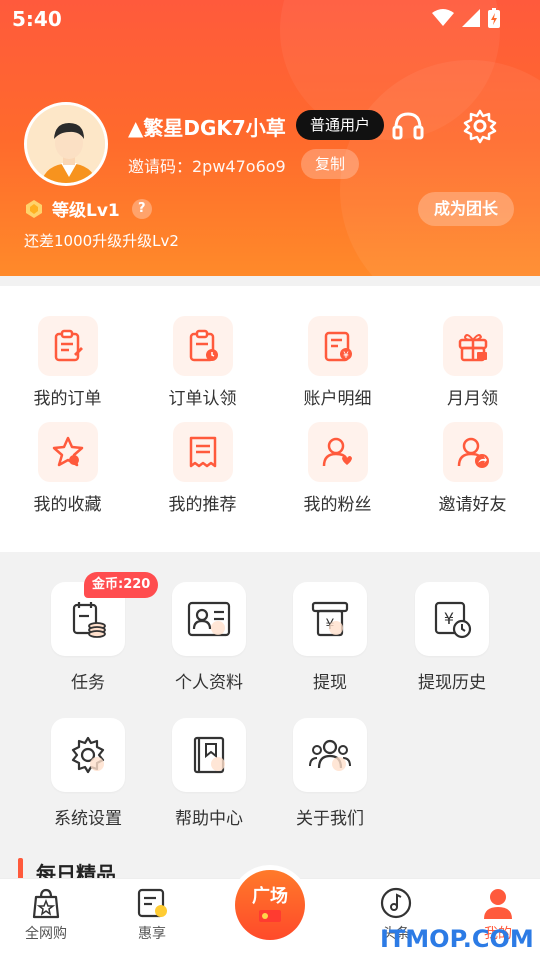 This screenshot has height=960, width=540. What do you see at coordinates (337, 399) in the screenshot?
I see `menu-item-label: 账户明细` at bounding box center [337, 399].